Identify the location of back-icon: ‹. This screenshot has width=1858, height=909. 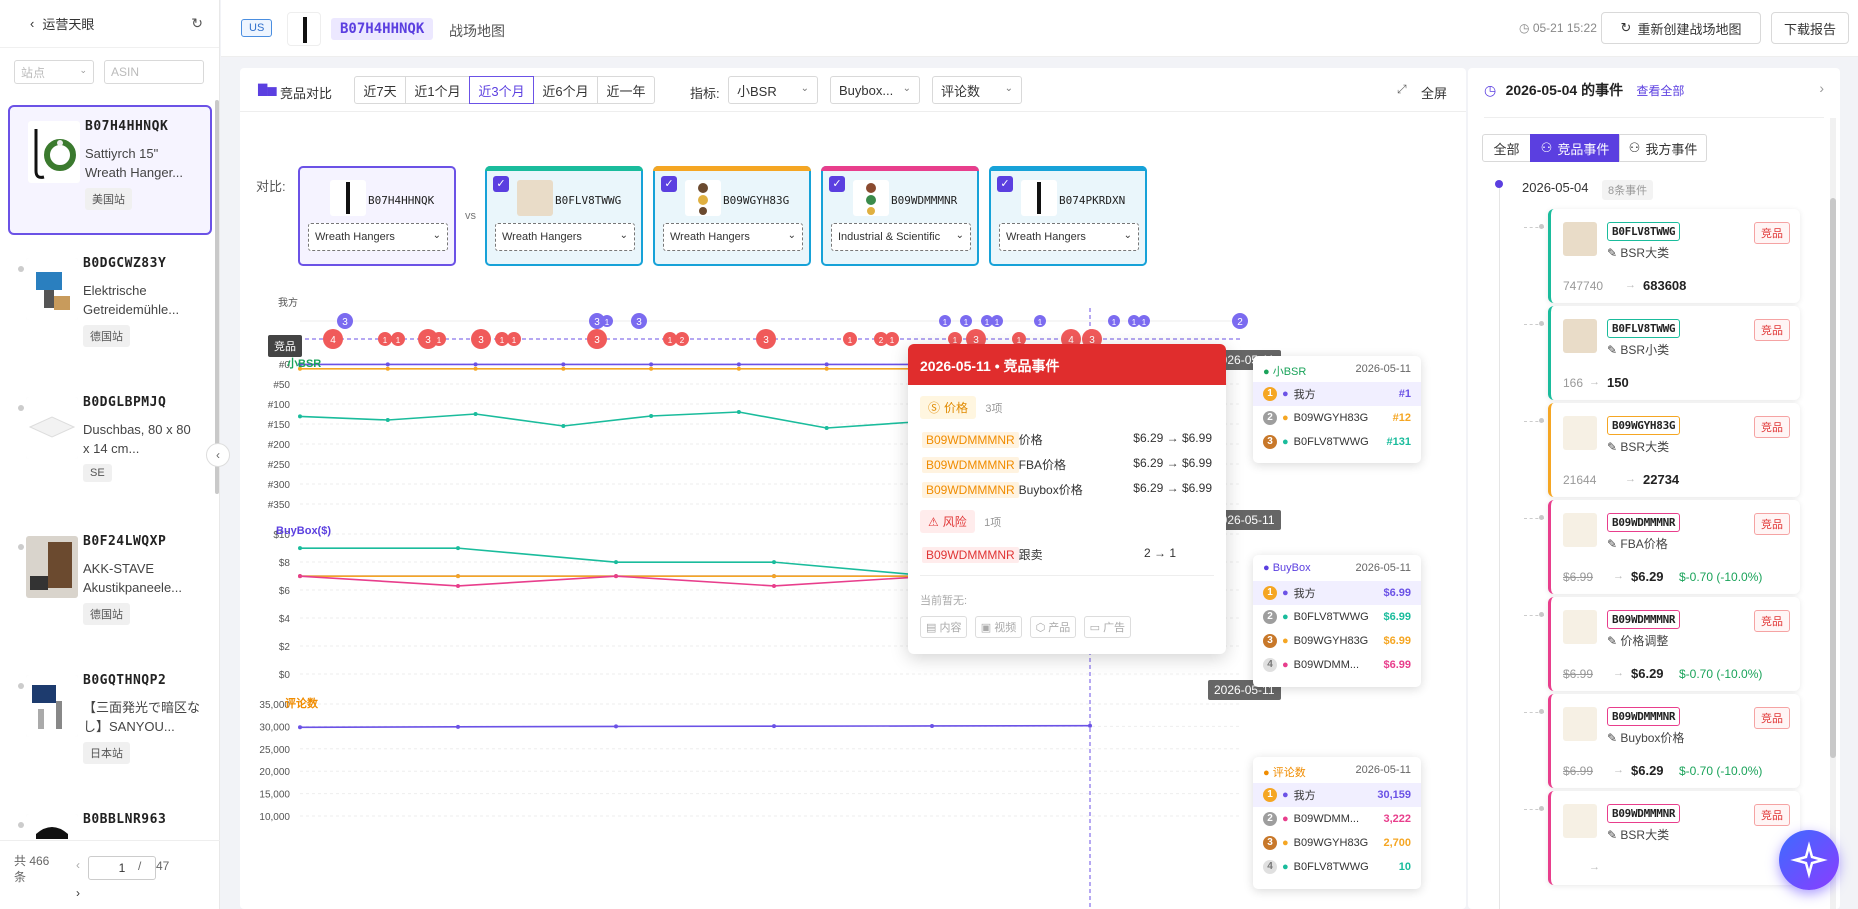
(32, 23).